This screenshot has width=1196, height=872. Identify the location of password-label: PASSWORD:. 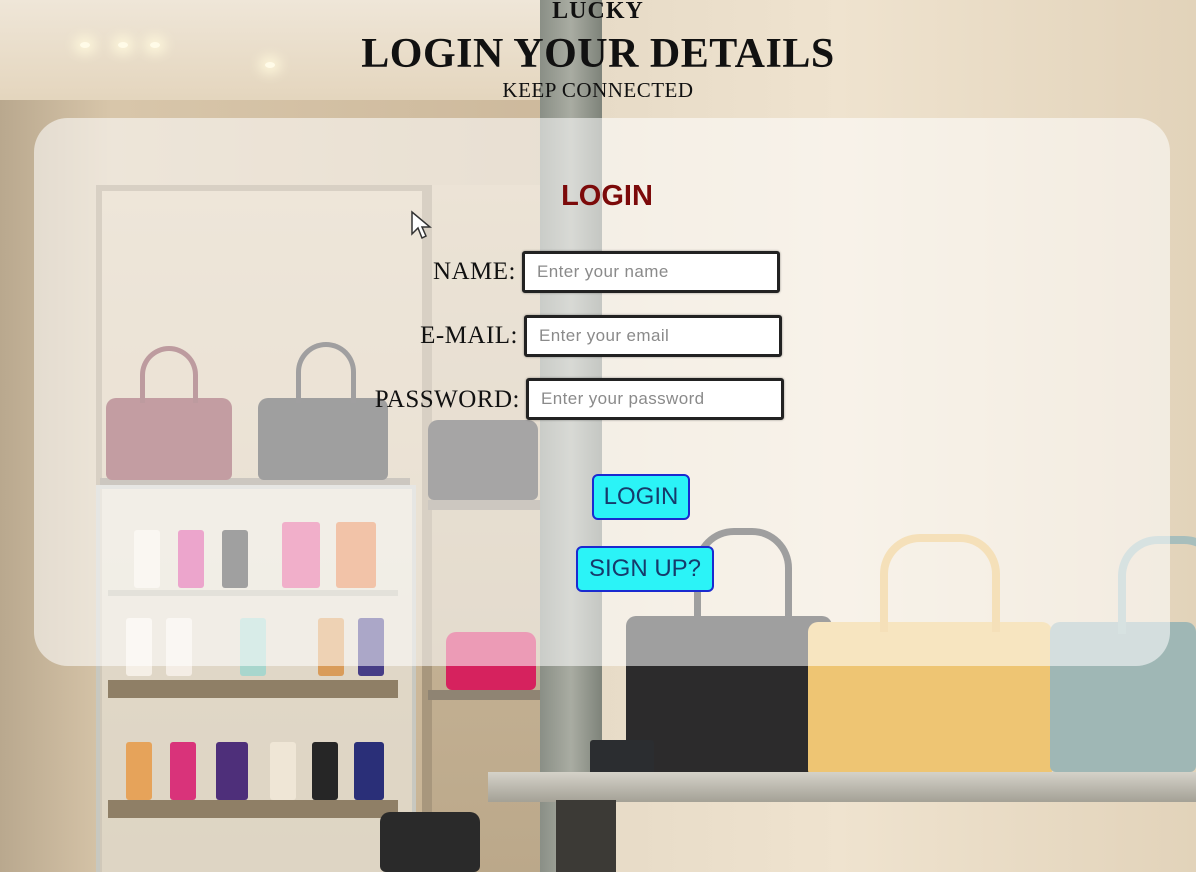
(447, 399).